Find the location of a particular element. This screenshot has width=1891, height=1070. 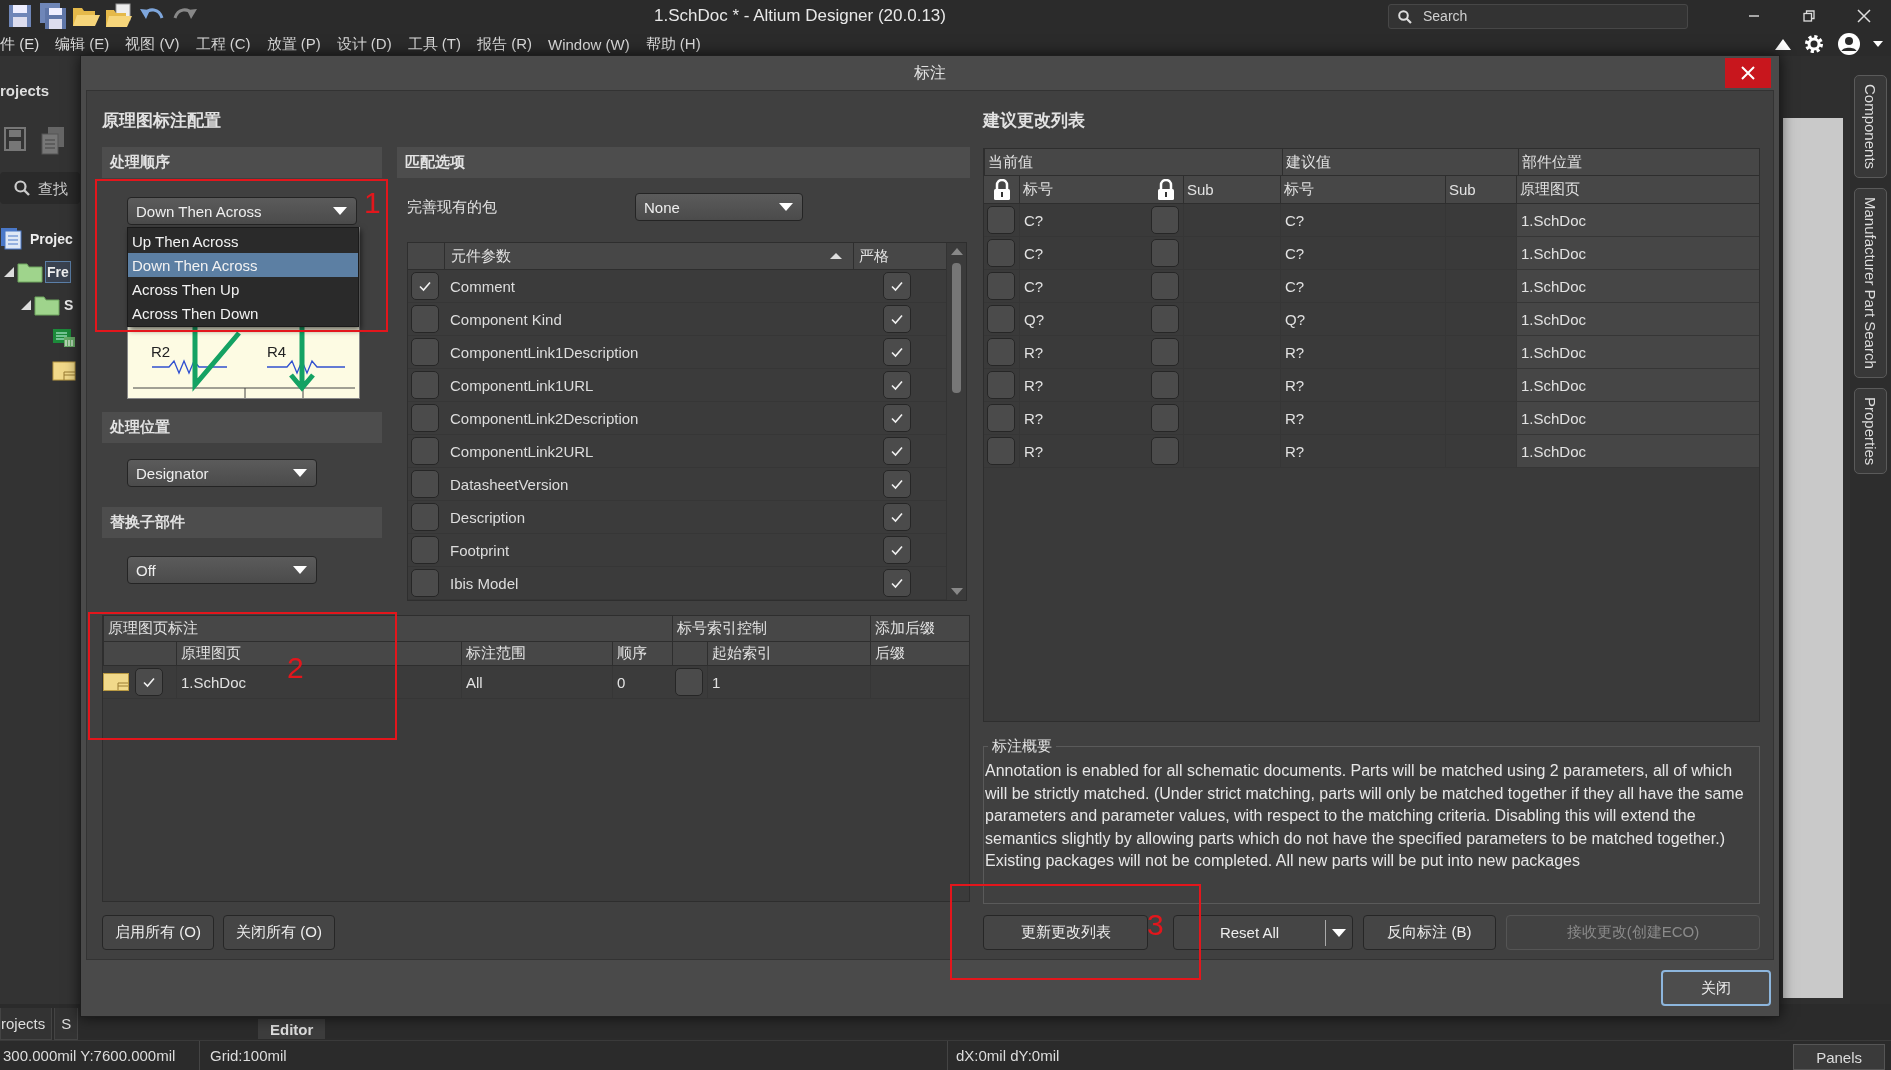

editor-tab: Editor is located at coordinates (292, 1029).